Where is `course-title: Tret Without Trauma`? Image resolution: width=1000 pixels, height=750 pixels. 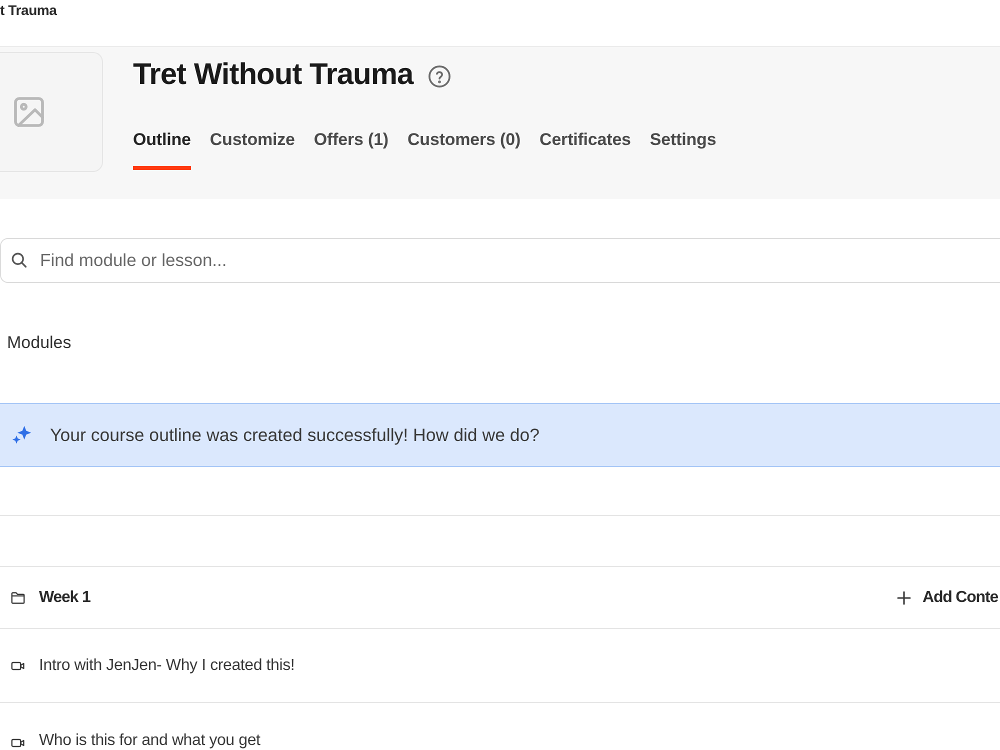 course-title: Tret Without Trauma is located at coordinates (273, 75).